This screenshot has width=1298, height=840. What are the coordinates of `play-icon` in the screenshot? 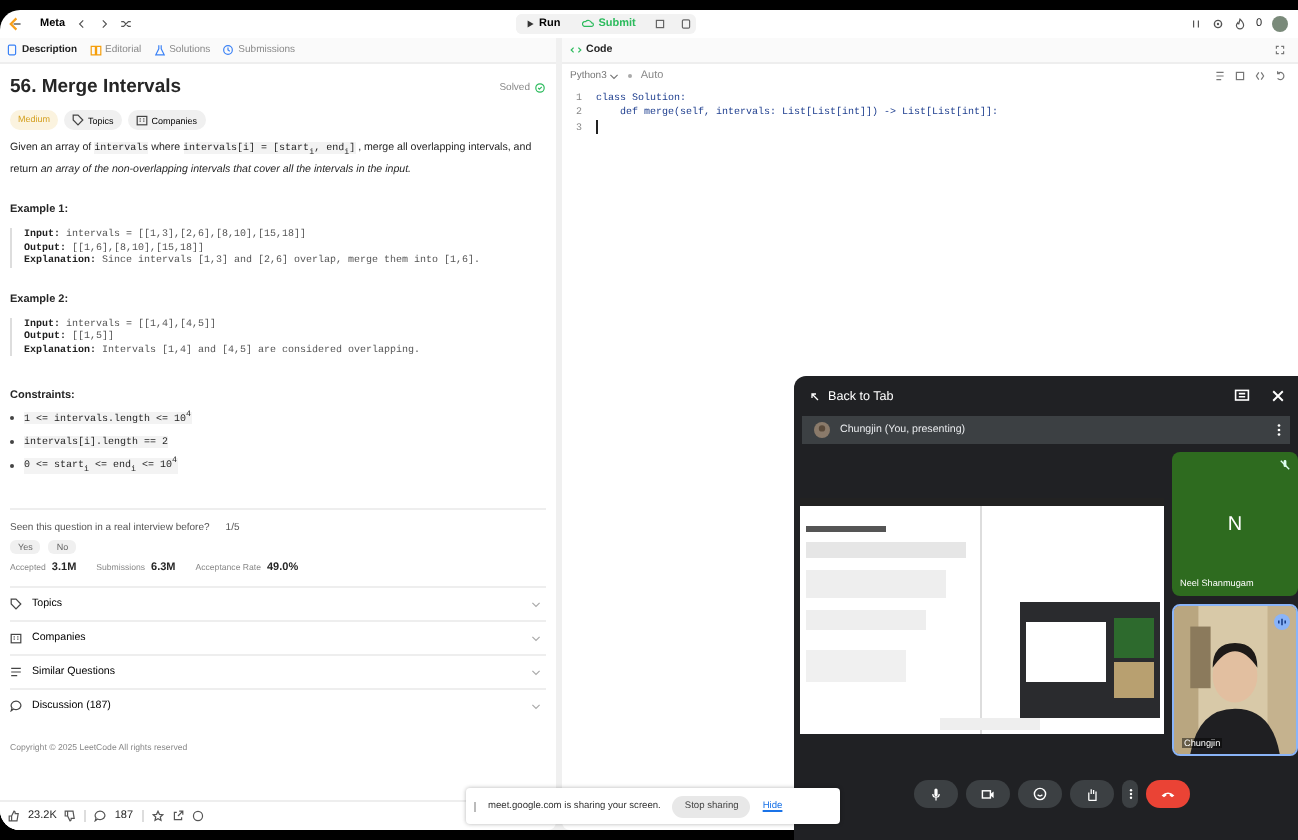 It's located at (529, 24).